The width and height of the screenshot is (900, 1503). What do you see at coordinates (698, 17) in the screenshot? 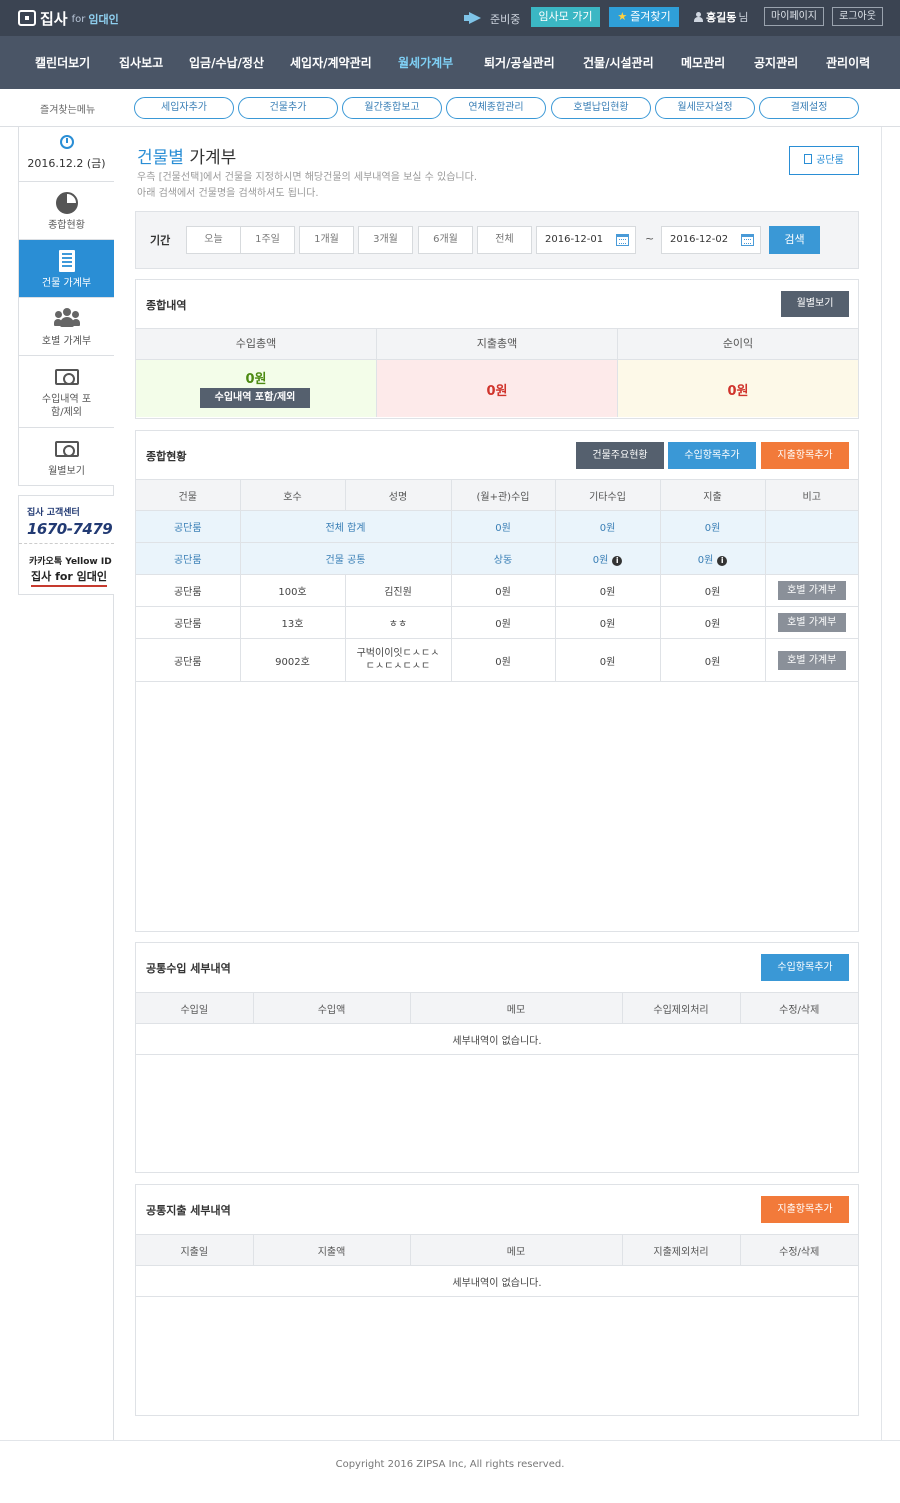
I see `user-icon` at bounding box center [698, 17].